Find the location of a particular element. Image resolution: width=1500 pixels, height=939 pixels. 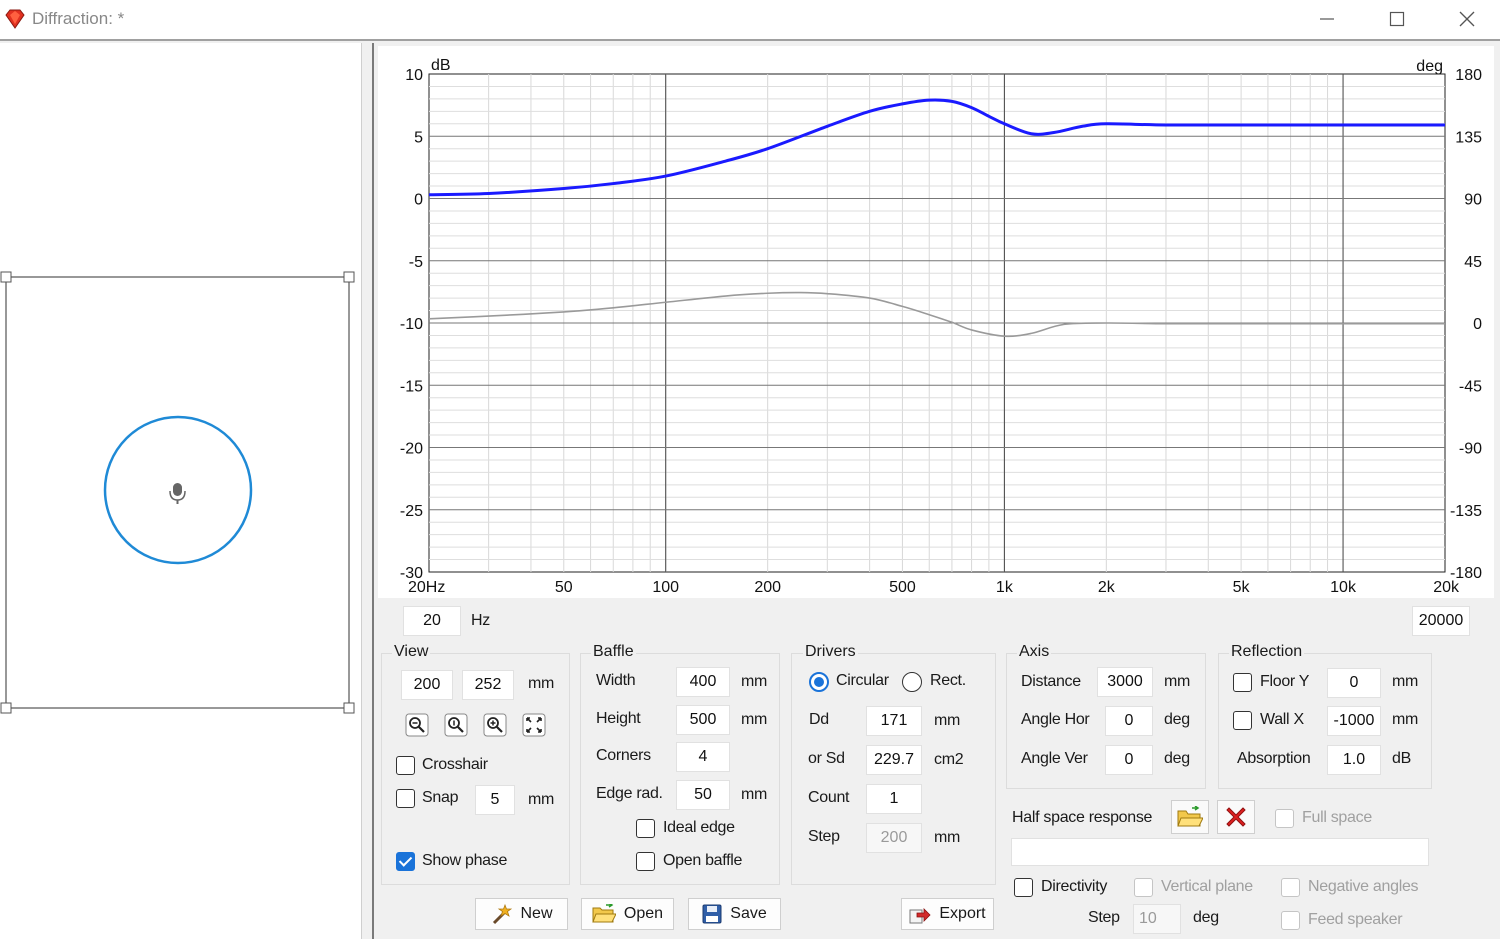

half-space-open-button is located at coordinates (1190, 817).